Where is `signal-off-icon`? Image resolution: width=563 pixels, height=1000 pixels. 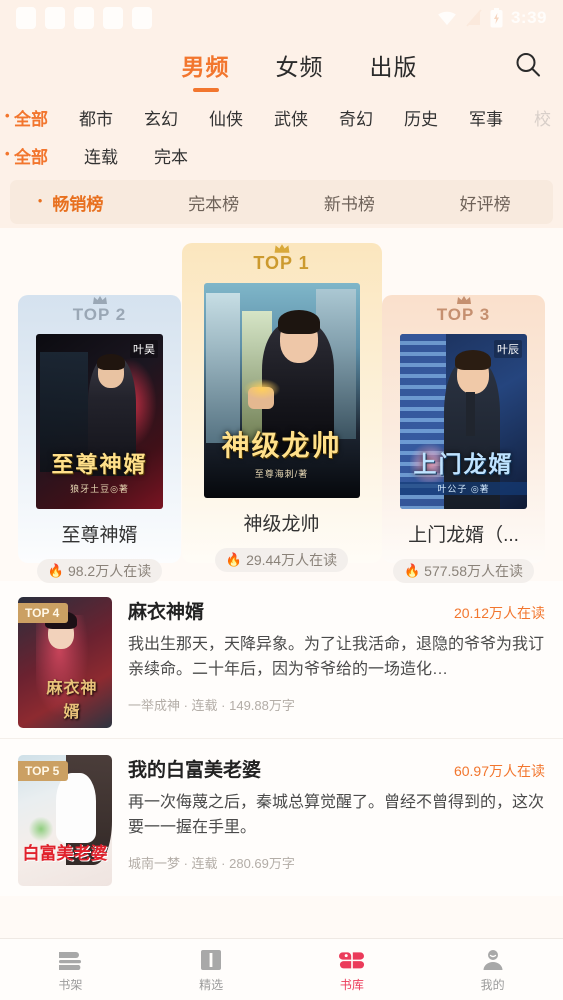 signal-off-icon is located at coordinates (474, 18).